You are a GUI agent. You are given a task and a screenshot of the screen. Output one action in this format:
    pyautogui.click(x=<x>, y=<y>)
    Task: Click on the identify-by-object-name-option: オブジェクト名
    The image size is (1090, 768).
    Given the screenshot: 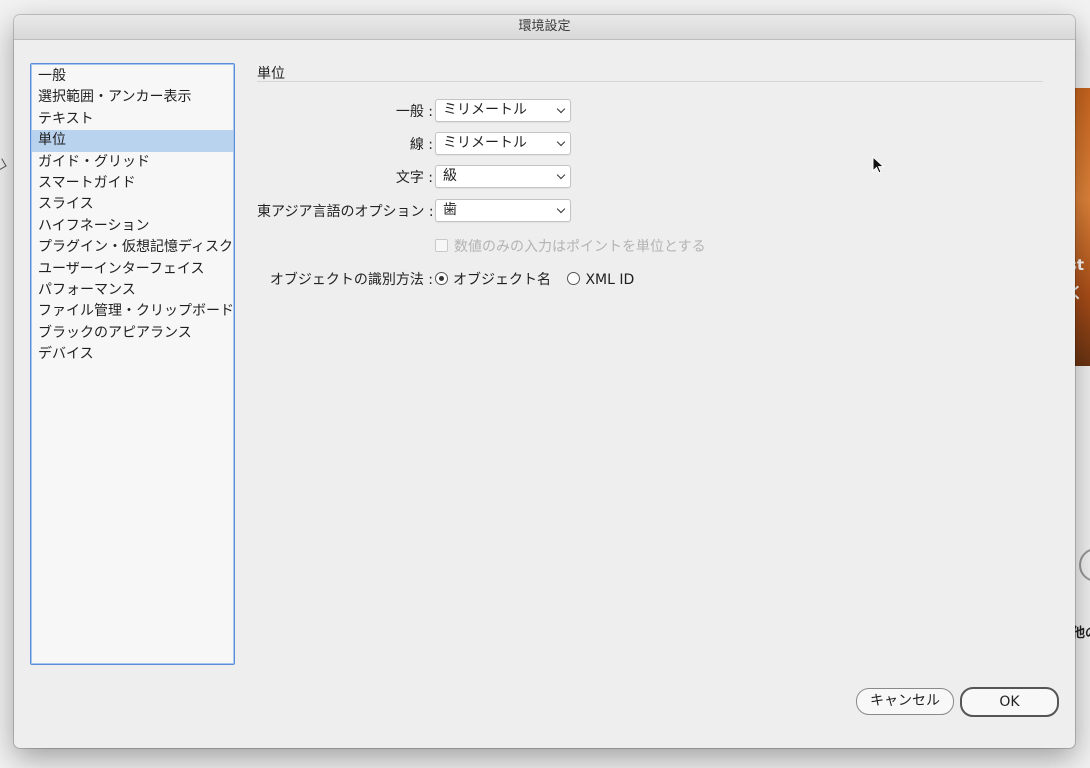 What is the action you would take?
    pyautogui.click(x=493, y=279)
    